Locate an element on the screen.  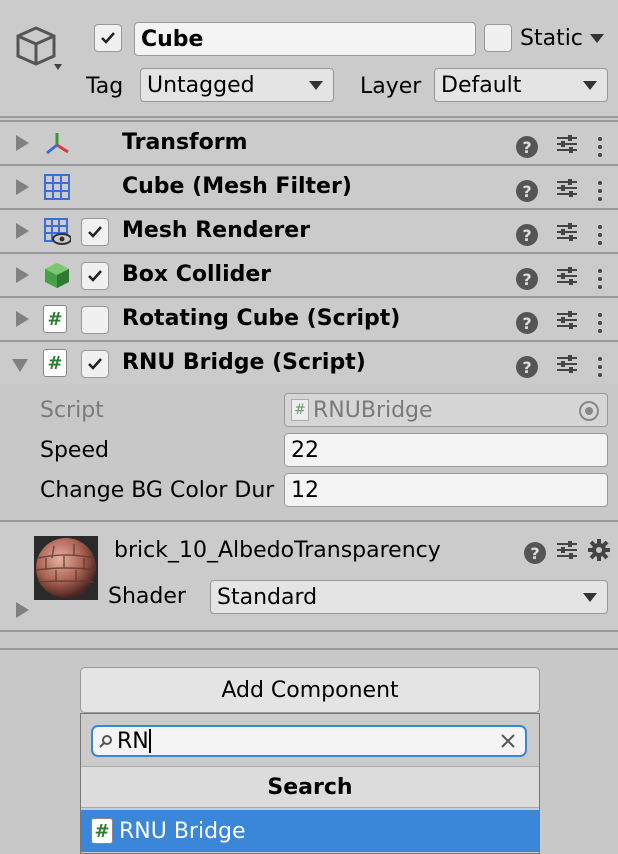
component-mesh-filter: Cube (Mesh Filter) ? is located at coordinates (309, 186).